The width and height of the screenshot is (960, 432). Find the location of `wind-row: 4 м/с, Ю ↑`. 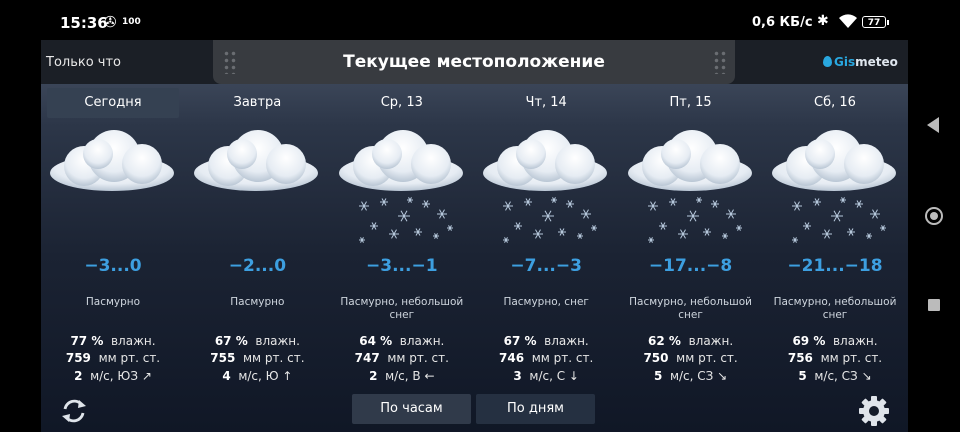

wind-row: 4 м/с, Ю ↑ is located at coordinates (257, 376).